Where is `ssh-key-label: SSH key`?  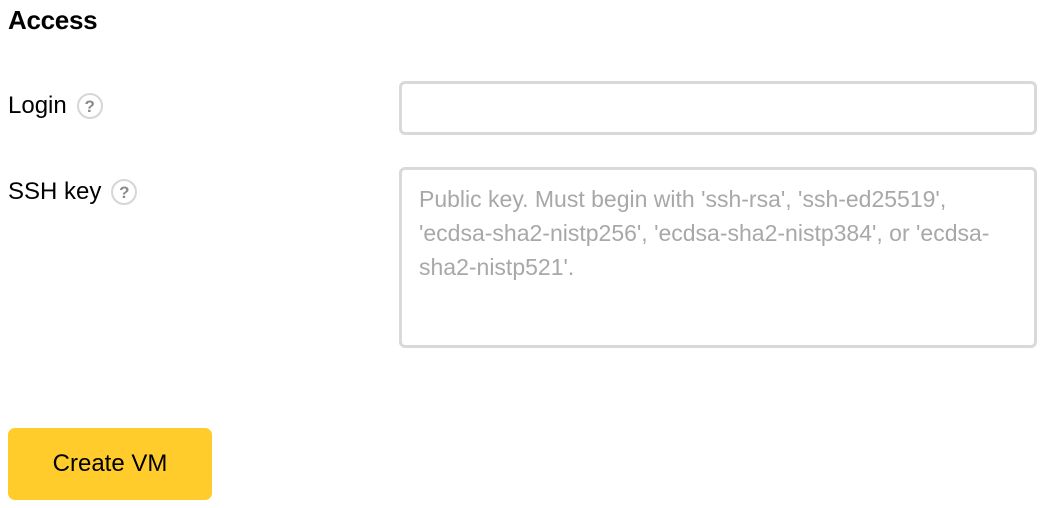
ssh-key-label: SSH key is located at coordinates (55, 191).